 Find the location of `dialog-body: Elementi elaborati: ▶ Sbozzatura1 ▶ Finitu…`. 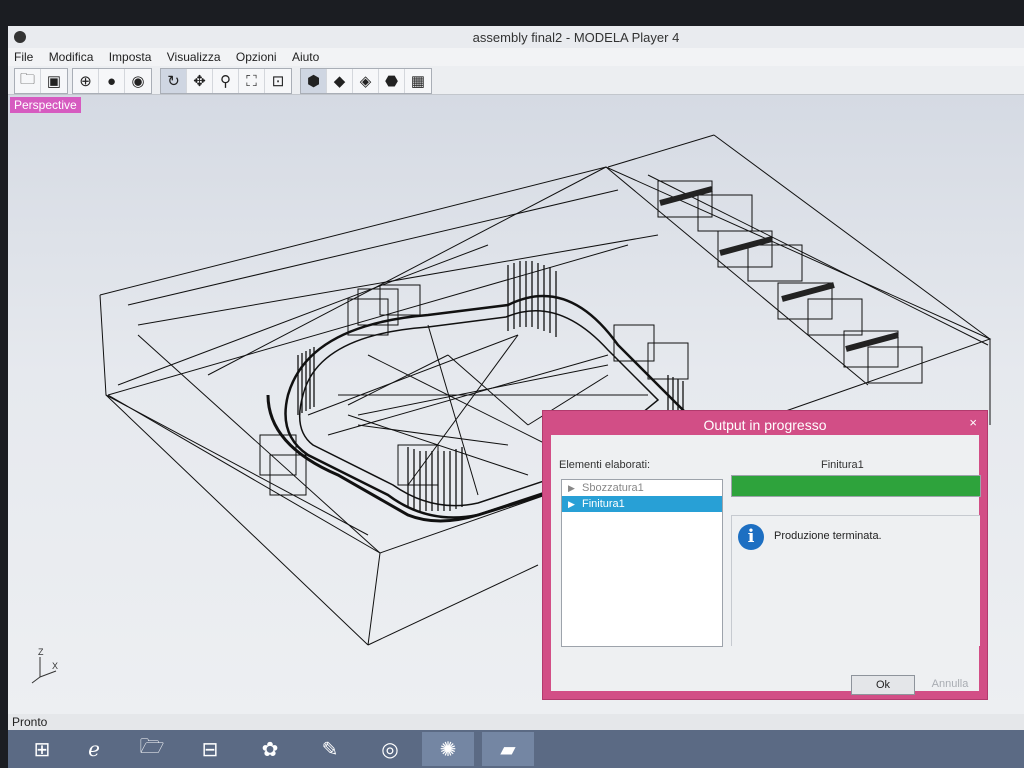

dialog-body: Elementi elaborati: ▶ Sbozzatura1 ▶ Finitu… is located at coordinates (766, 565).